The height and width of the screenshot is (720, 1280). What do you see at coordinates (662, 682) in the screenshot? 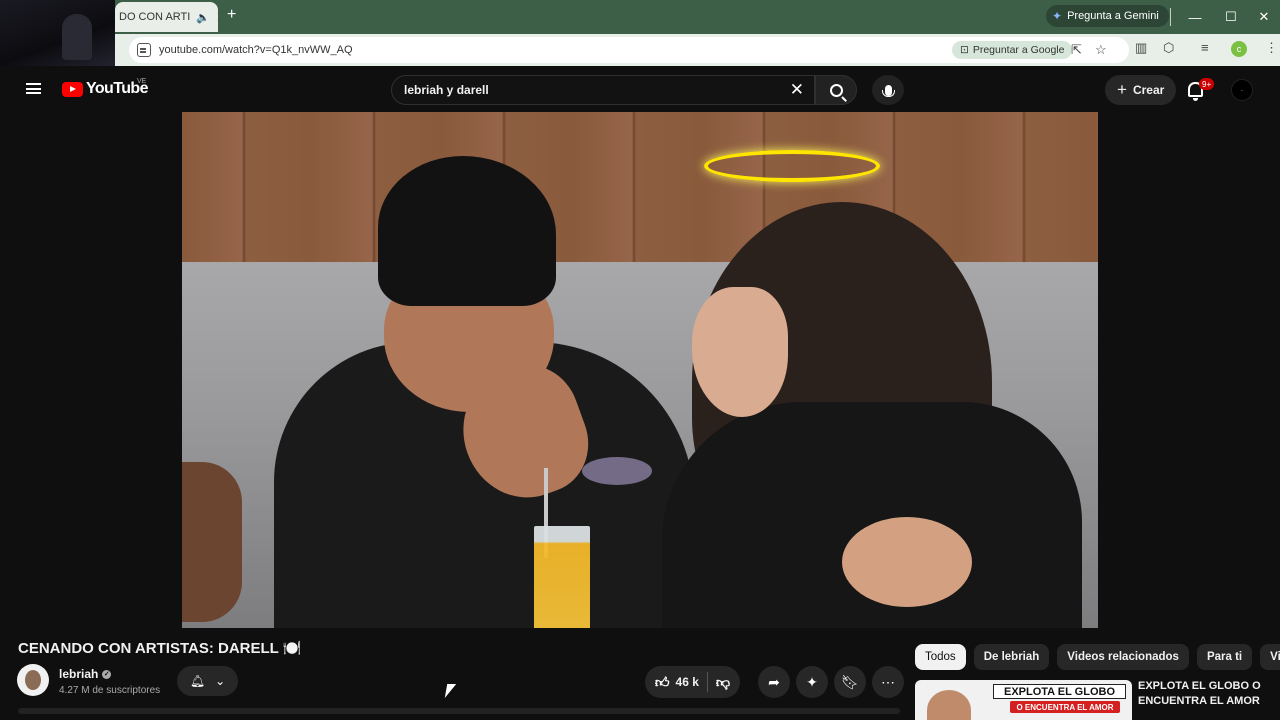
I see `like-icon: 👍︎` at bounding box center [662, 682].